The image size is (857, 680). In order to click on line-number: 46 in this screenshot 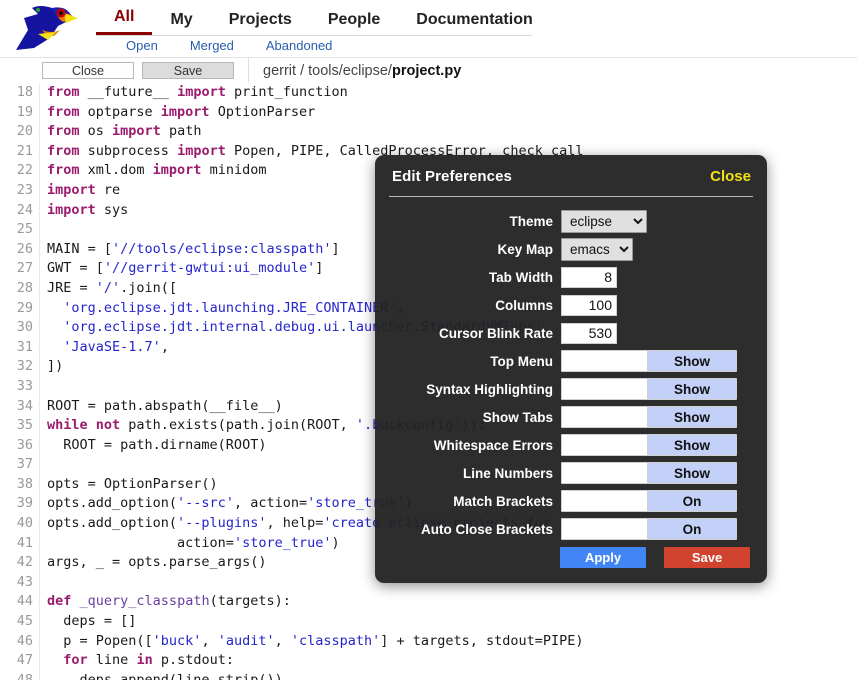, I will do `click(20, 641)`.